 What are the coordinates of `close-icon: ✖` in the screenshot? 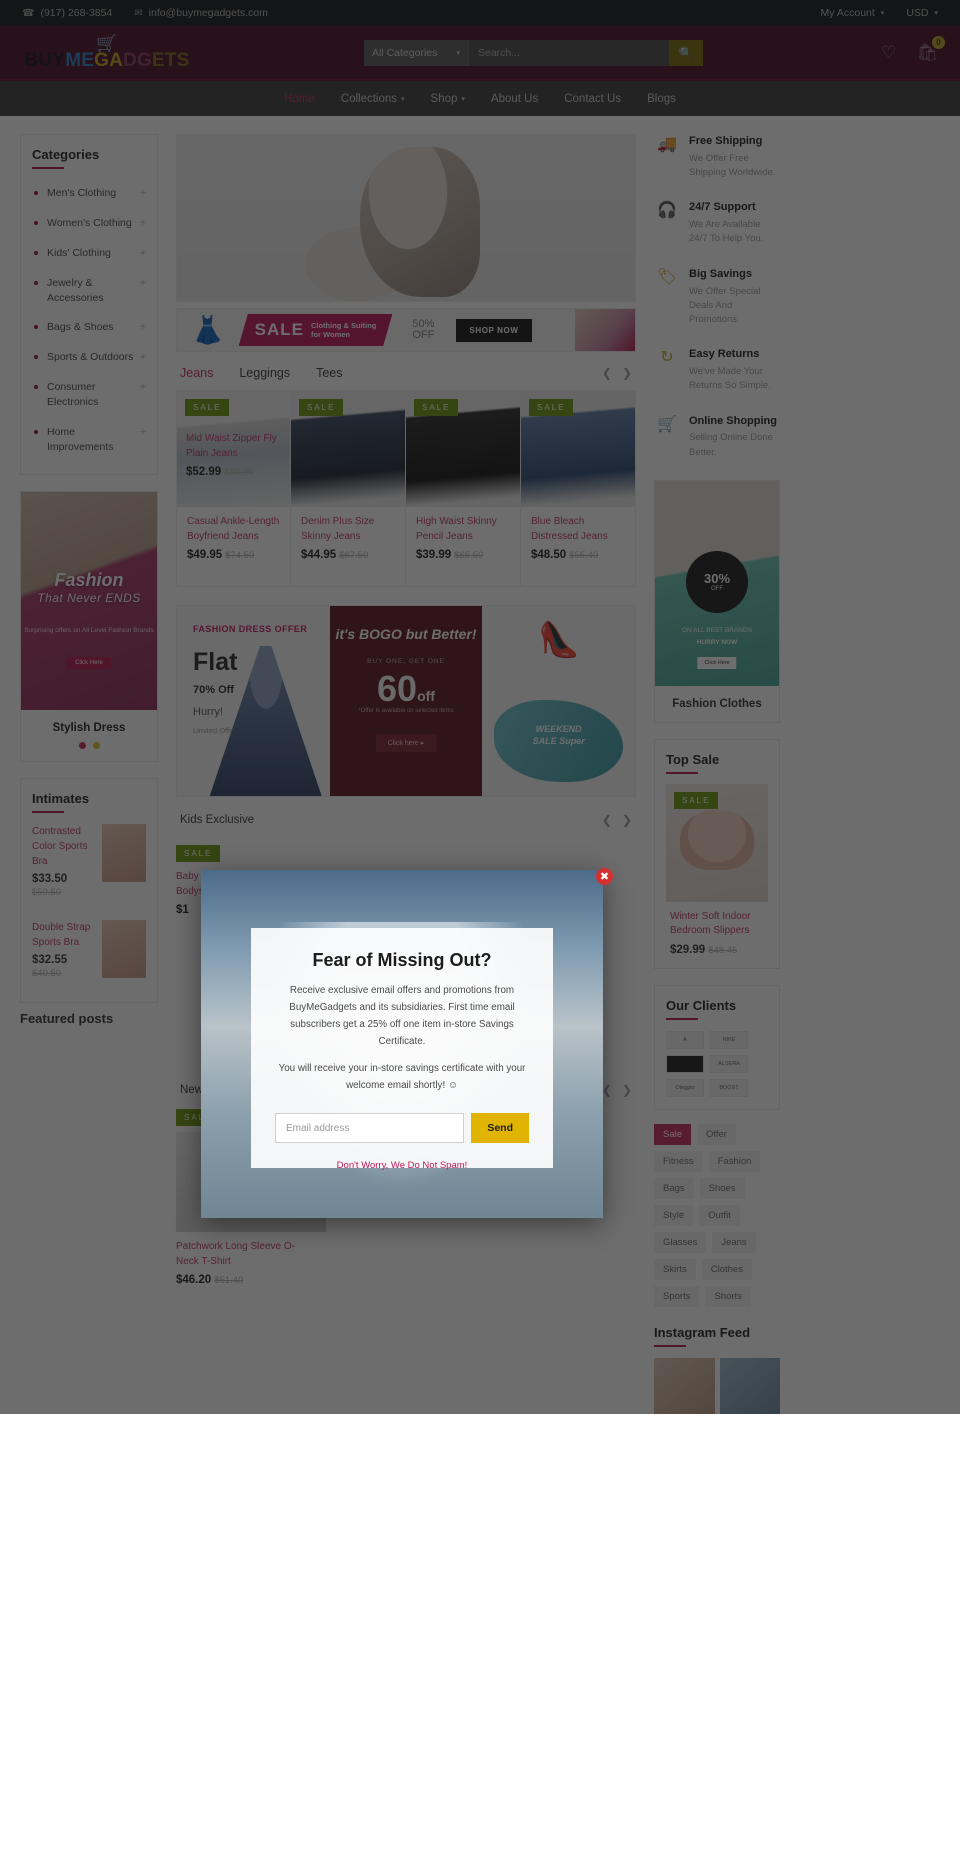 It's located at (604, 876).